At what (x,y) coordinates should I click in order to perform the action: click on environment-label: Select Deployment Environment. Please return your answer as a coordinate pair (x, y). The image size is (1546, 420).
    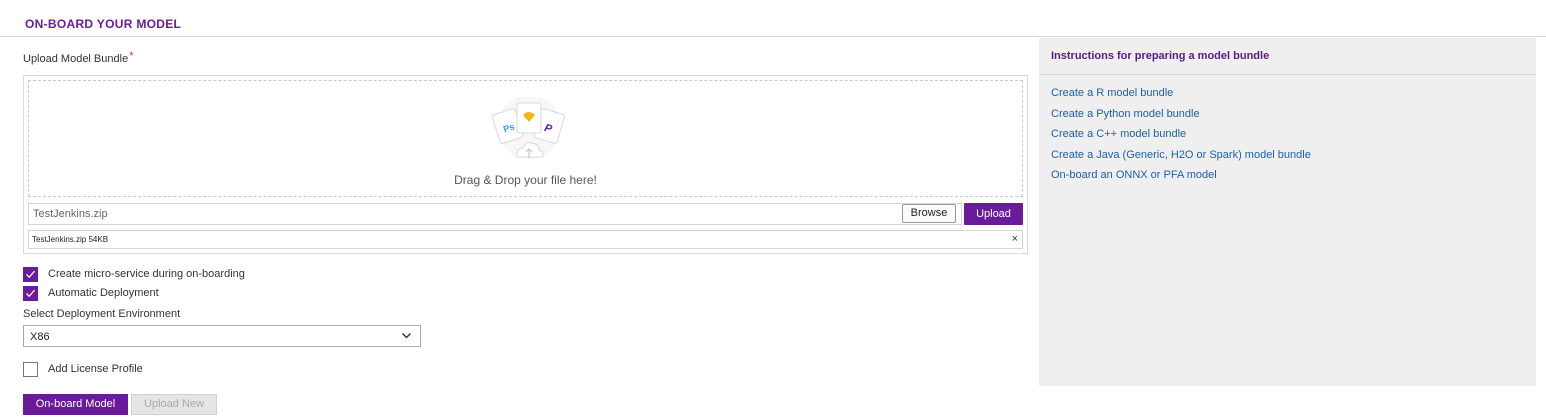
    Looking at the image, I should click on (102, 314).